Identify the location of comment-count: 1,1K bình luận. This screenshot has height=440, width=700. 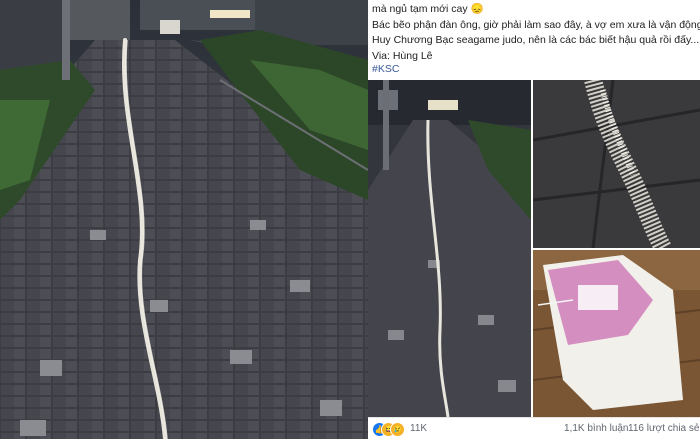
(596, 428).